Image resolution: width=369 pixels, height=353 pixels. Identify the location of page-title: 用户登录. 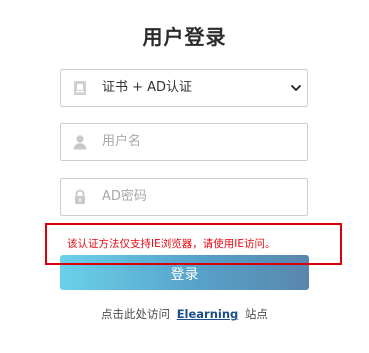
(184, 37).